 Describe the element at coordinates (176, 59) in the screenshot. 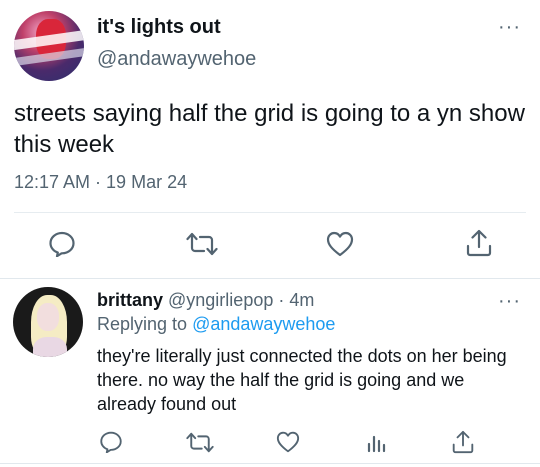

I see `user-handle: @andawaywehoe` at that location.